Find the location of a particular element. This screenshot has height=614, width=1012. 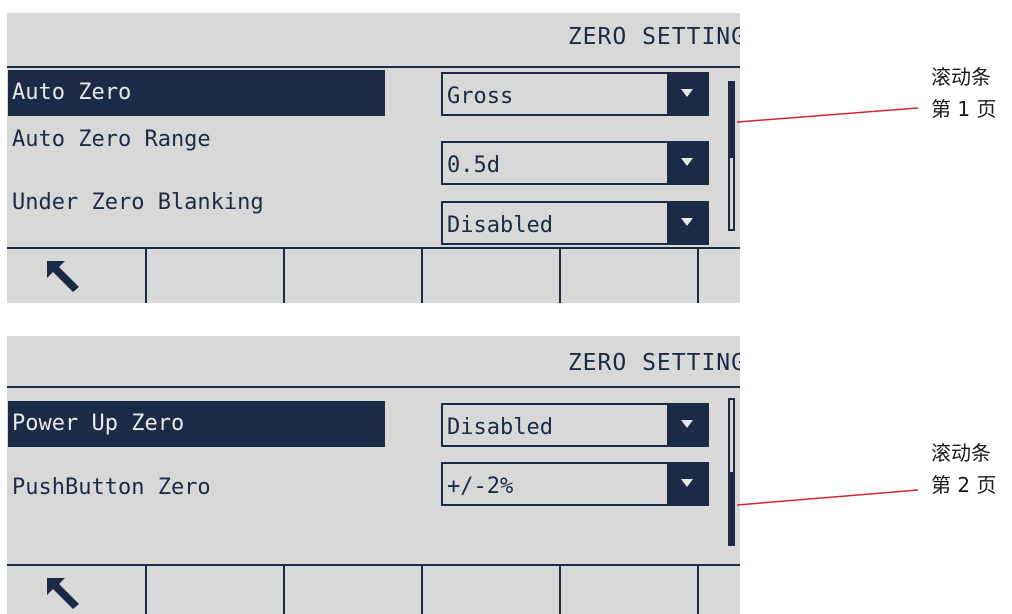

annotation-leader-lines is located at coordinates (827, 306).